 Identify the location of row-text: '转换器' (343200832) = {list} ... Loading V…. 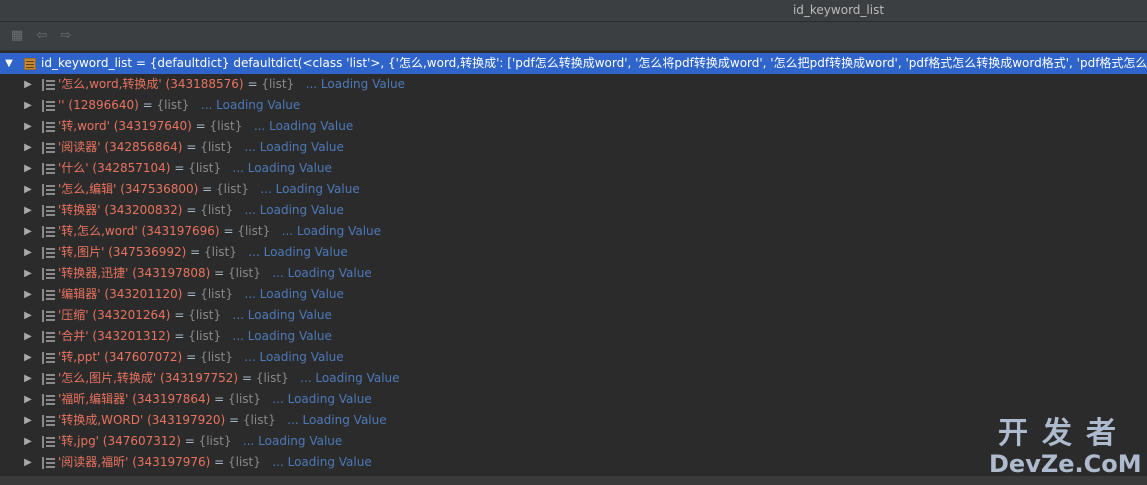
(201, 210).